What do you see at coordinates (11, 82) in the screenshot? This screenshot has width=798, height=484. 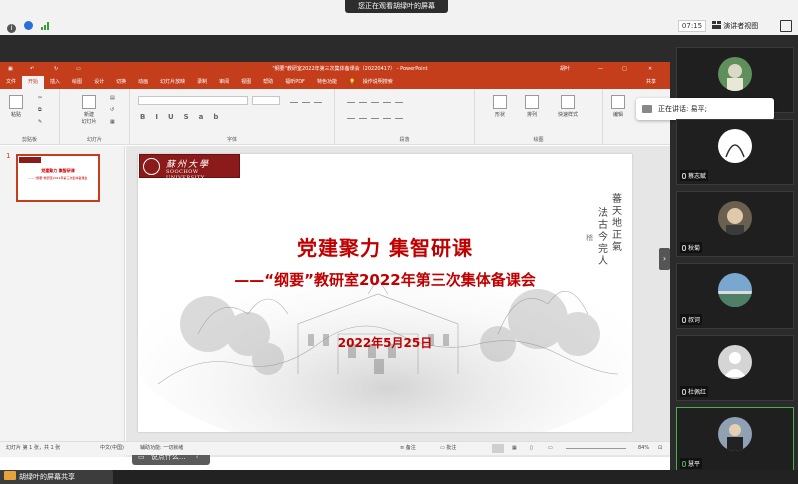 I see `tab-file: 文件` at bounding box center [11, 82].